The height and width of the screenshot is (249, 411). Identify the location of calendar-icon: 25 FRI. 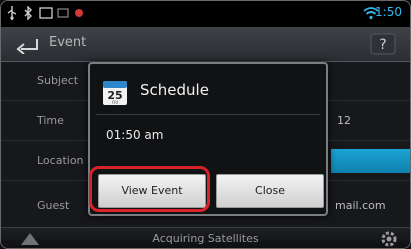
(115, 93).